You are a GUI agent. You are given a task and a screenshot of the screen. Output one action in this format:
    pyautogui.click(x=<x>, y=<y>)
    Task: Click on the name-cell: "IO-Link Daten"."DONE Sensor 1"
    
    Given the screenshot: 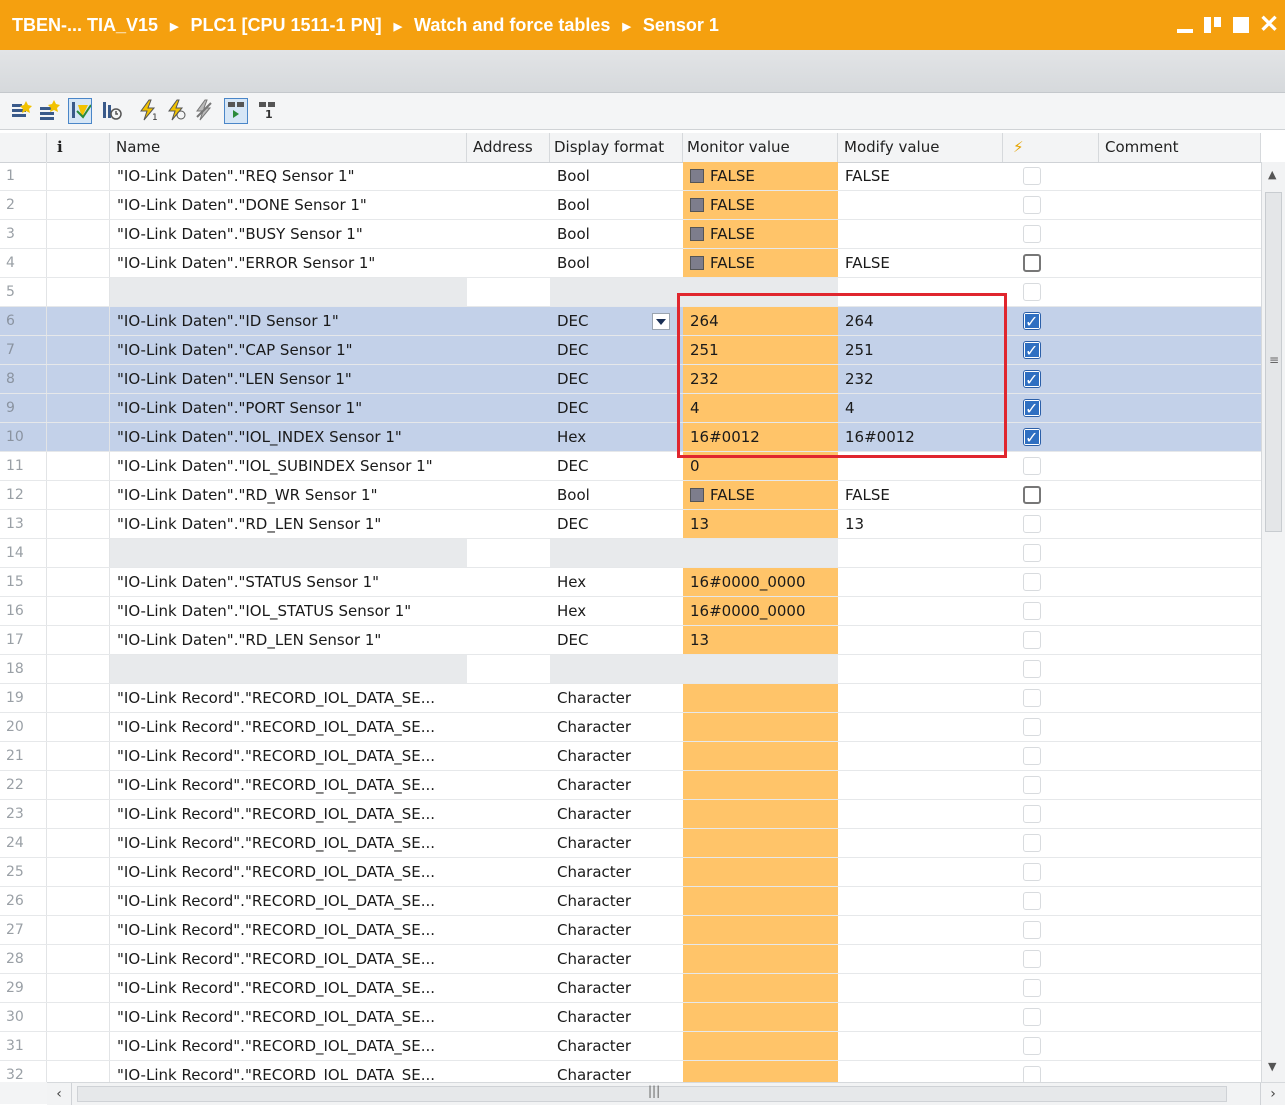 What is the action you would take?
    pyautogui.click(x=288, y=205)
    